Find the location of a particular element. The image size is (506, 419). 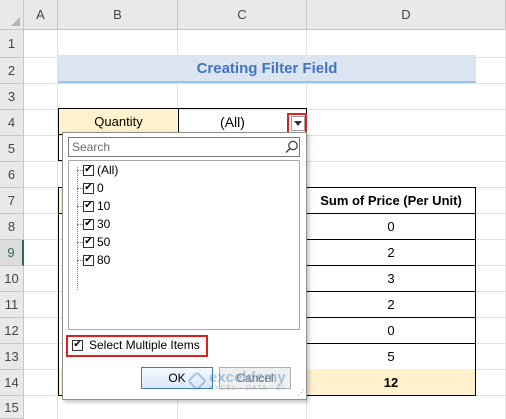

filter-item-label: (All) is located at coordinates (108, 170).